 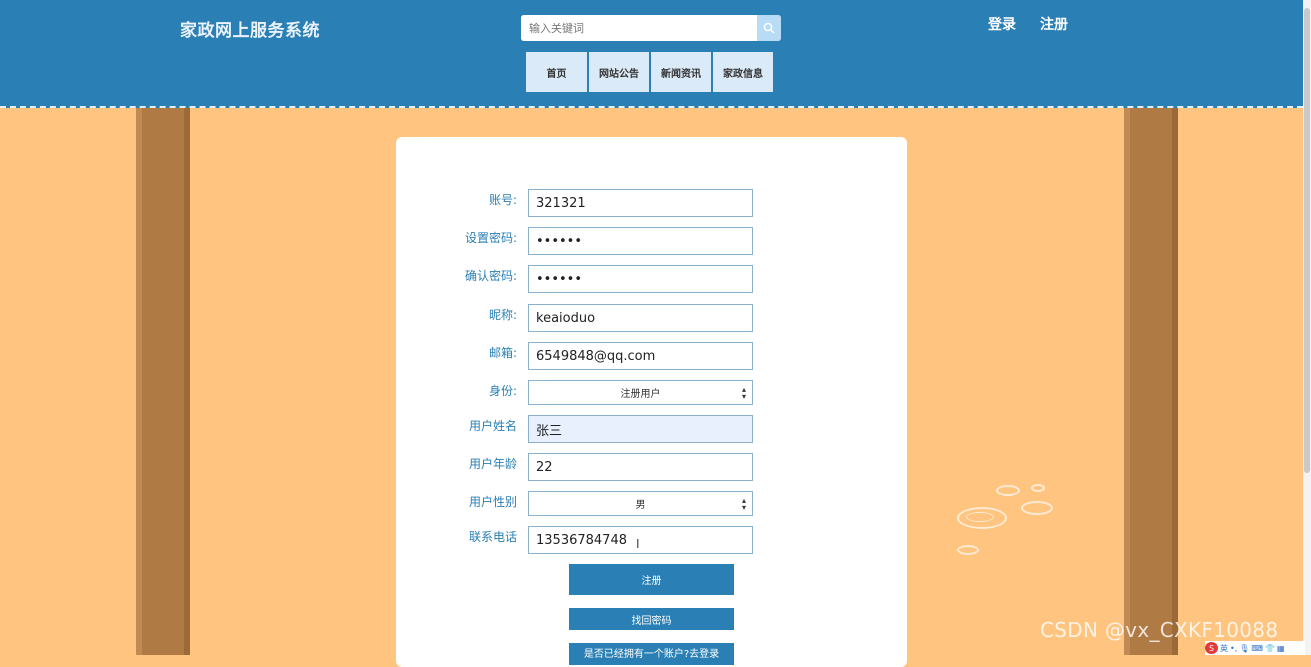 I want to click on nav-item-news: 新闻资讯, so click(x=681, y=72).